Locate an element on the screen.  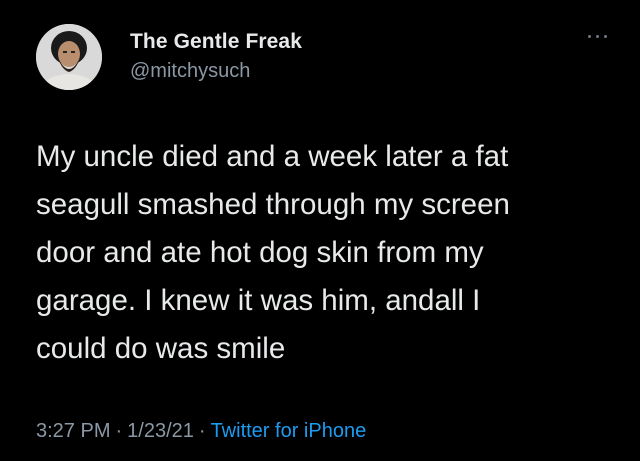
tweet-date: 1/23/21 is located at coordinates (160, 431).